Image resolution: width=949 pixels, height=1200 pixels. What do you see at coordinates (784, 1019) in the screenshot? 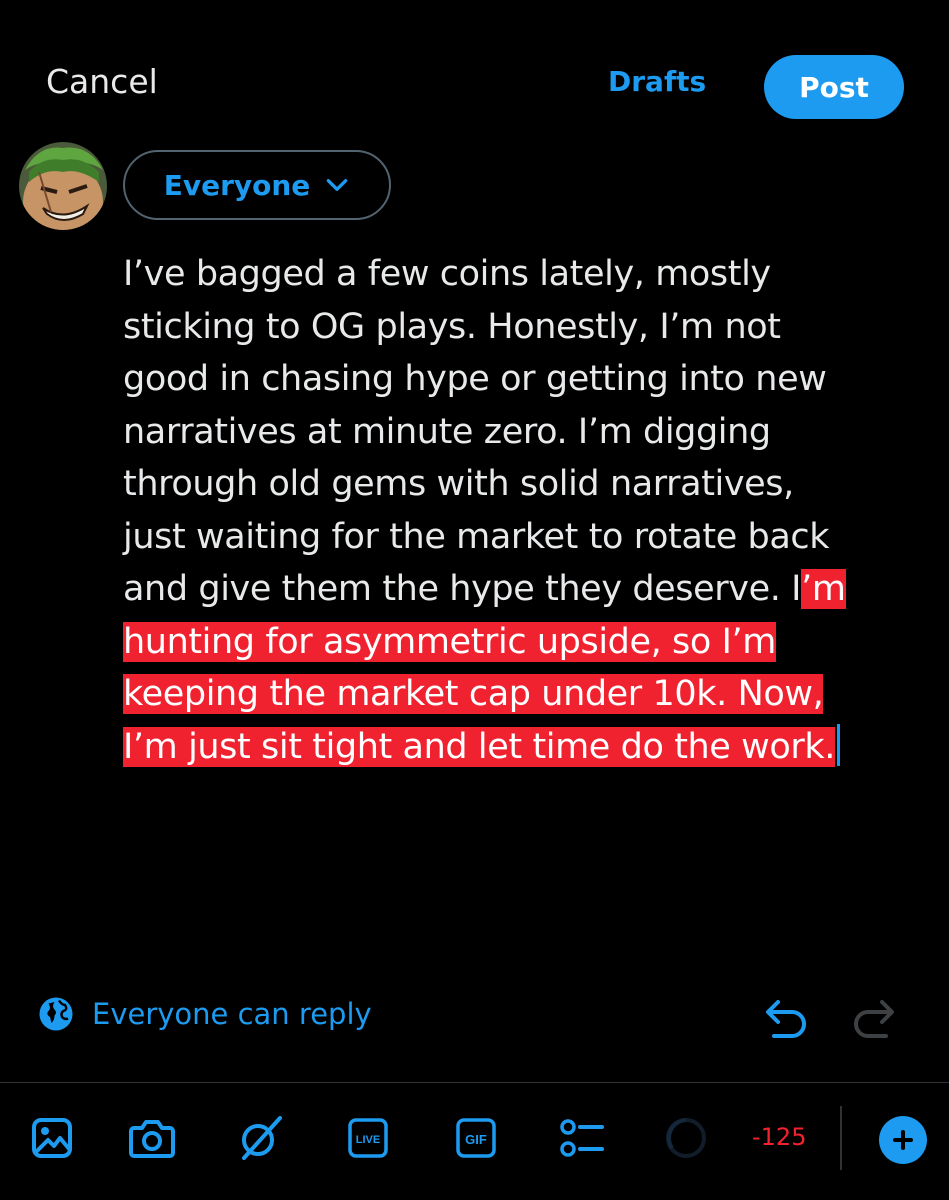
I see `undo-icon` at bounding box center [784, 1019].